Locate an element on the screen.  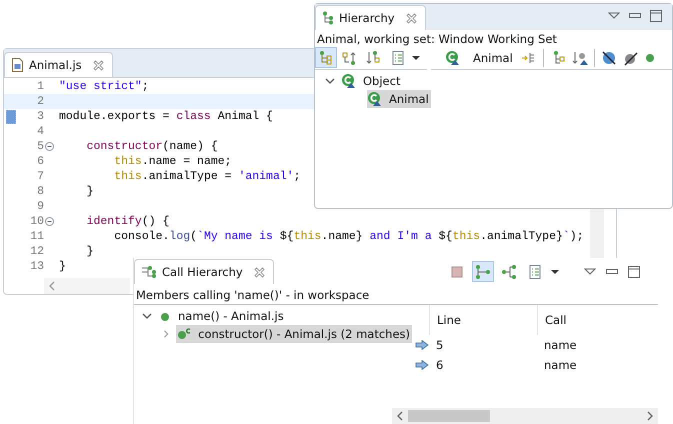
type-hierarchy-button is located at coordinates (326, 57).